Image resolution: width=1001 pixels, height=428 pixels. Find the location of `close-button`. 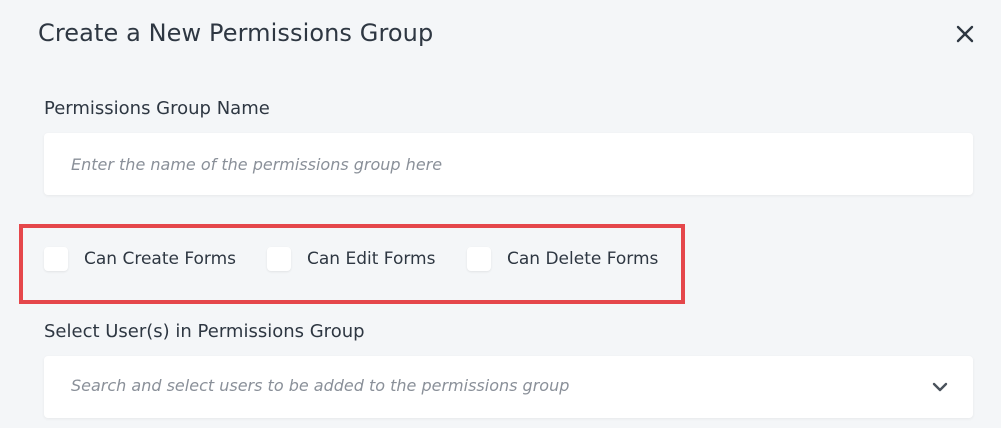

close-button is located at coordinates (965, 34).